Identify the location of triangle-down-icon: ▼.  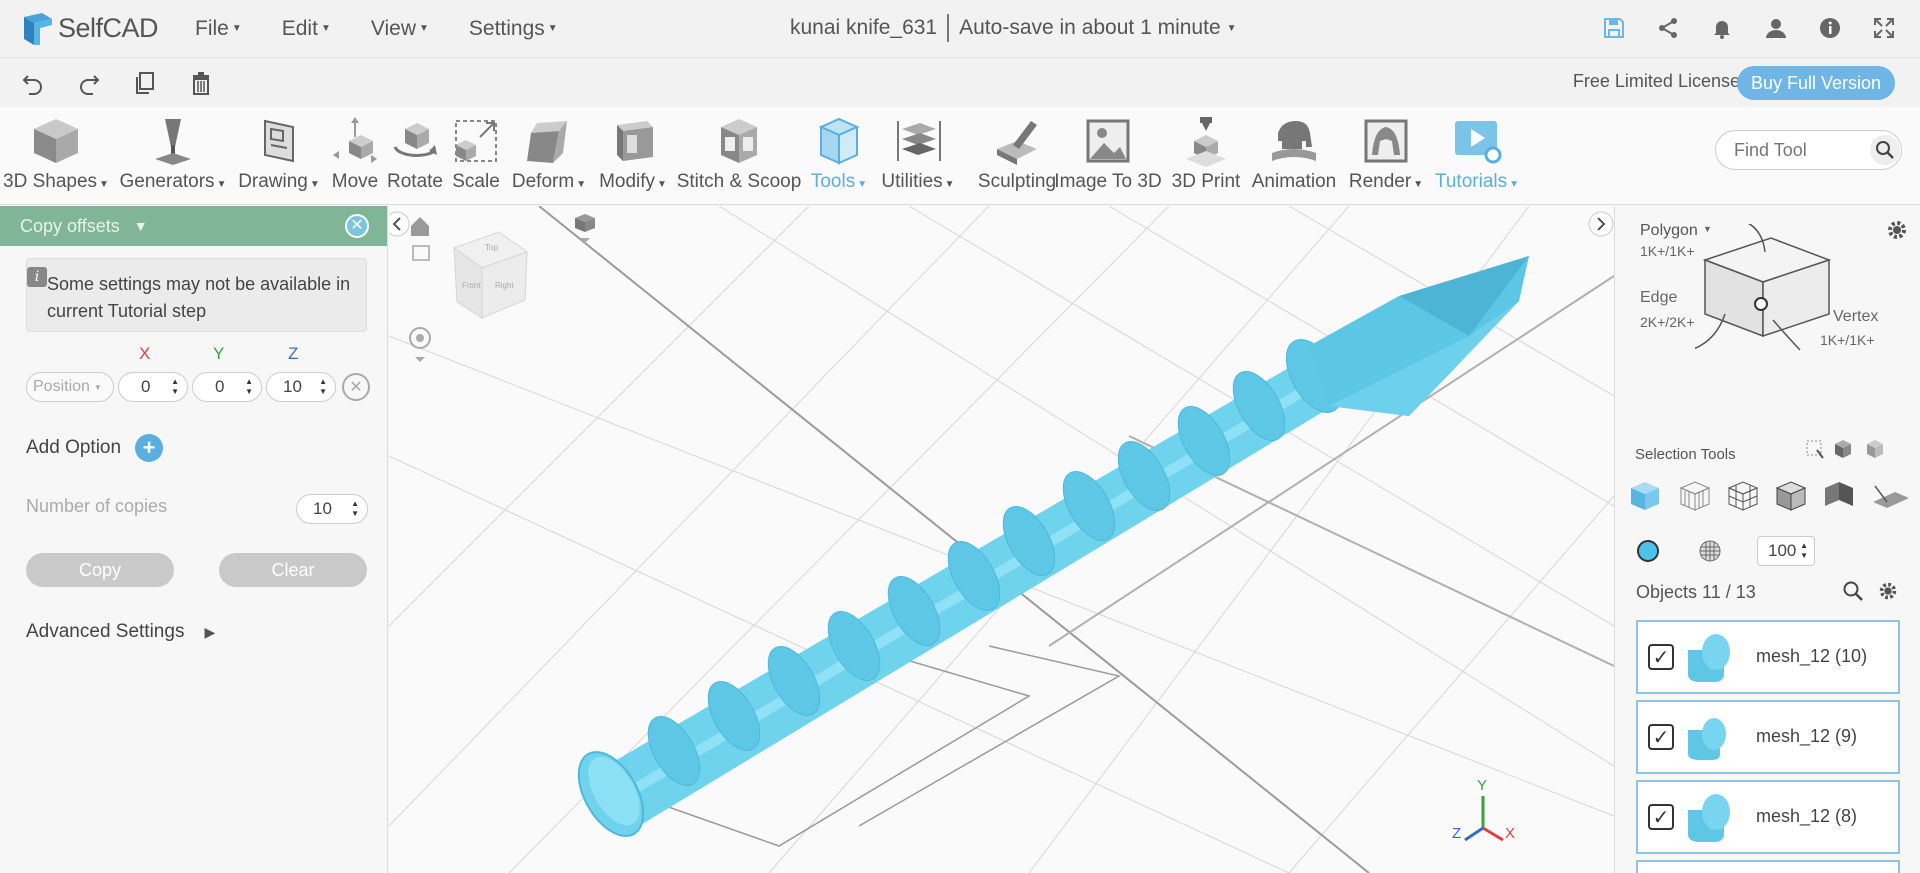
(141, 226).